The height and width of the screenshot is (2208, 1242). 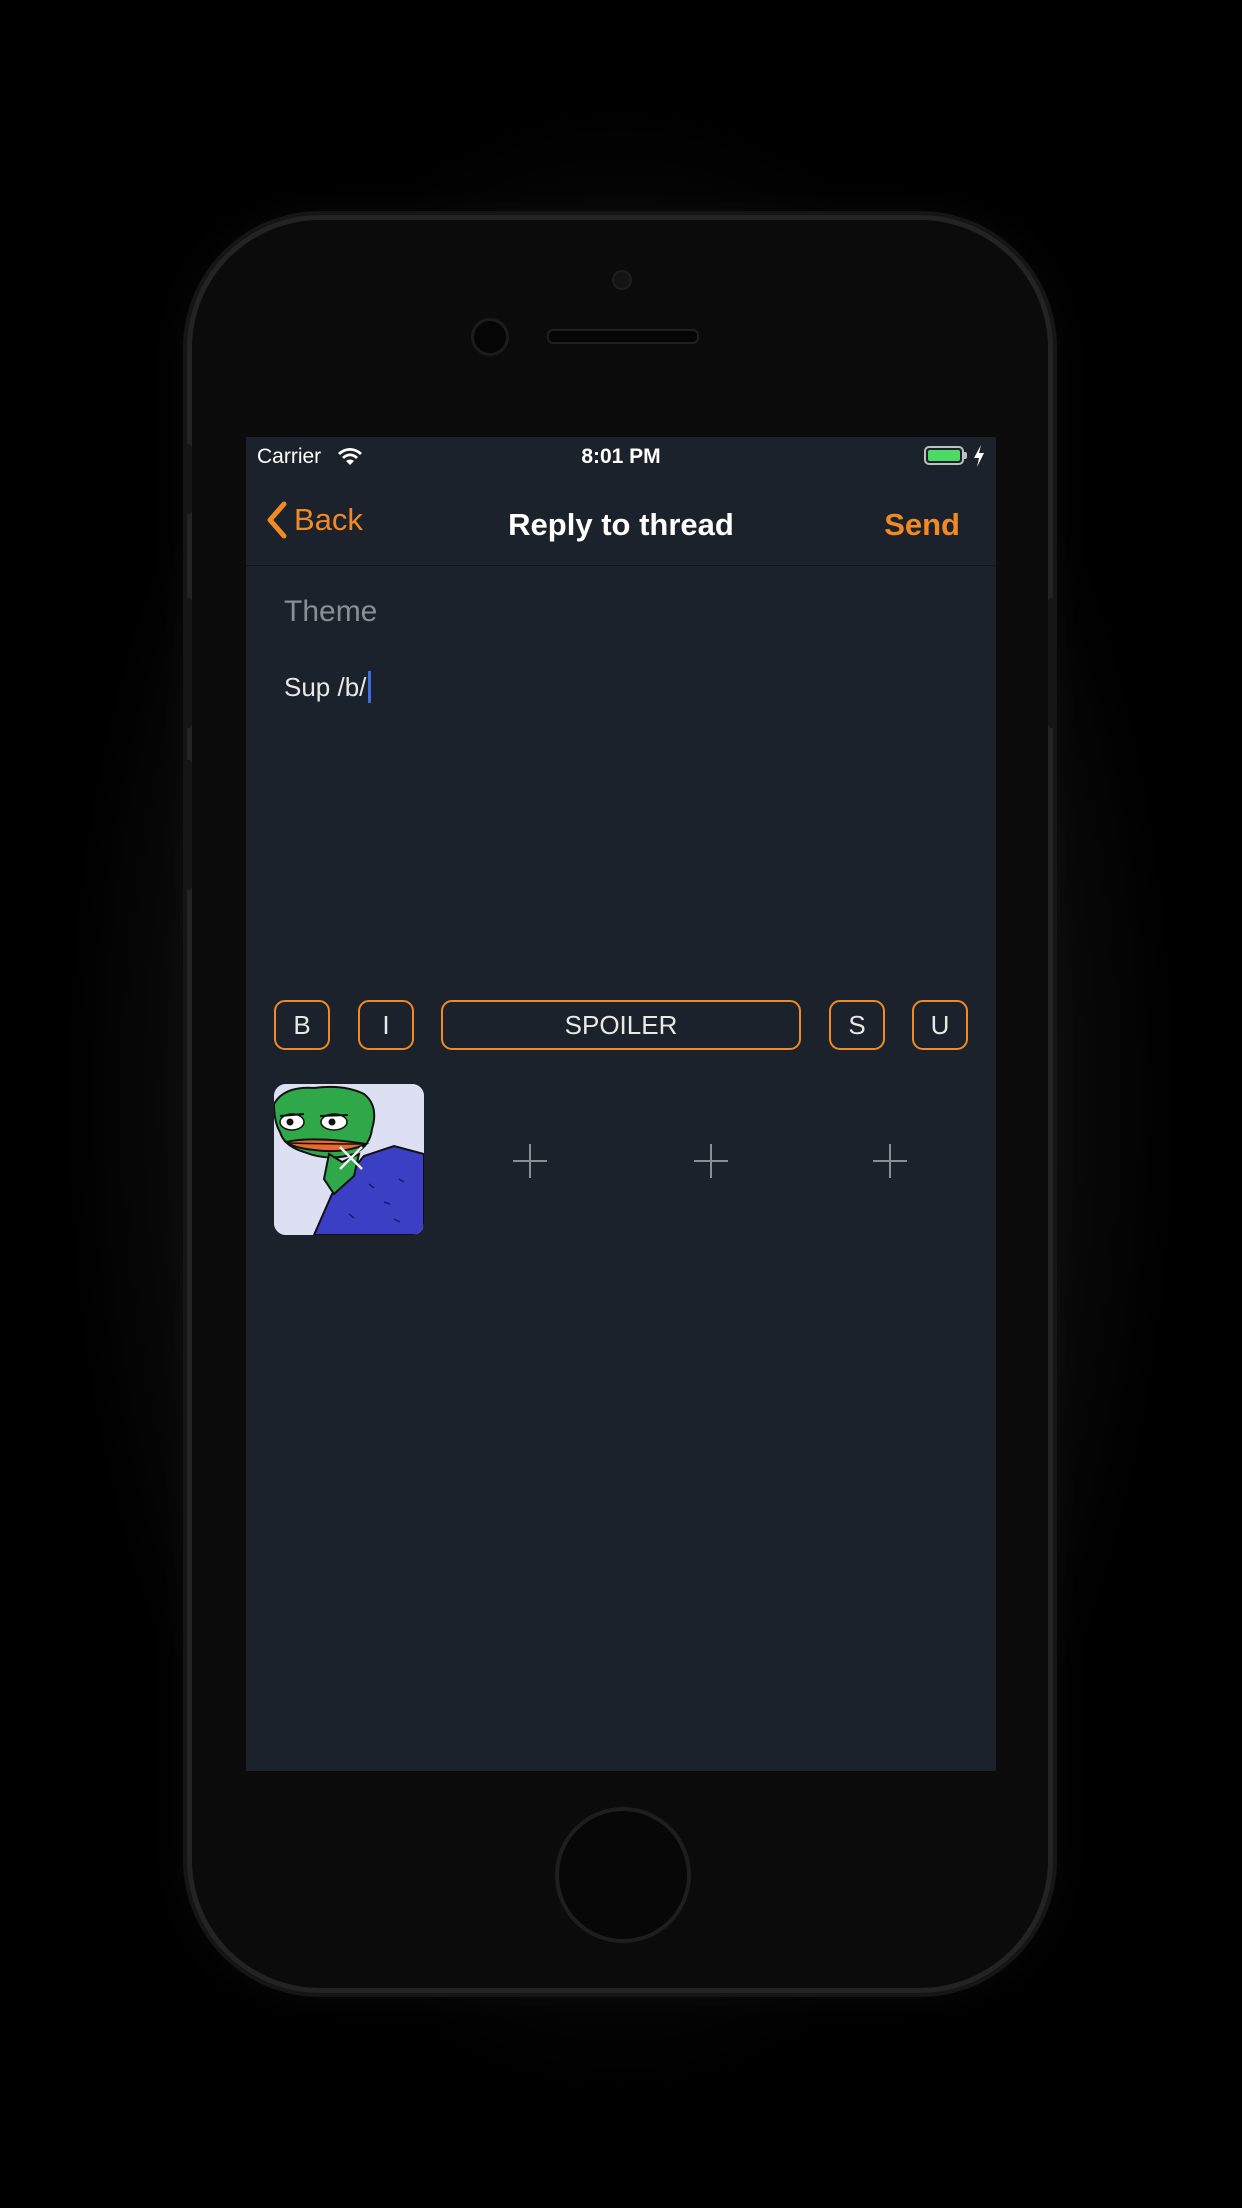 I want to click on proximity-sensor, so click(x=622, y=280).